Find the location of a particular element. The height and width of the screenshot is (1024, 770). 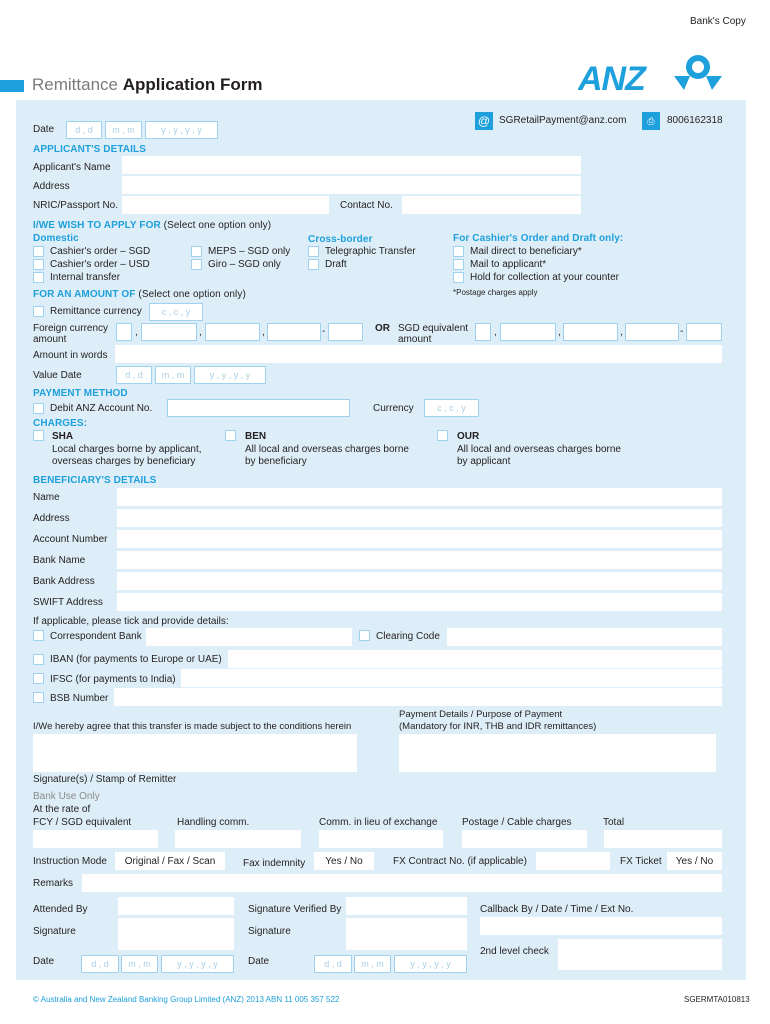

attended-by-input is located at coordinates (176, 906).